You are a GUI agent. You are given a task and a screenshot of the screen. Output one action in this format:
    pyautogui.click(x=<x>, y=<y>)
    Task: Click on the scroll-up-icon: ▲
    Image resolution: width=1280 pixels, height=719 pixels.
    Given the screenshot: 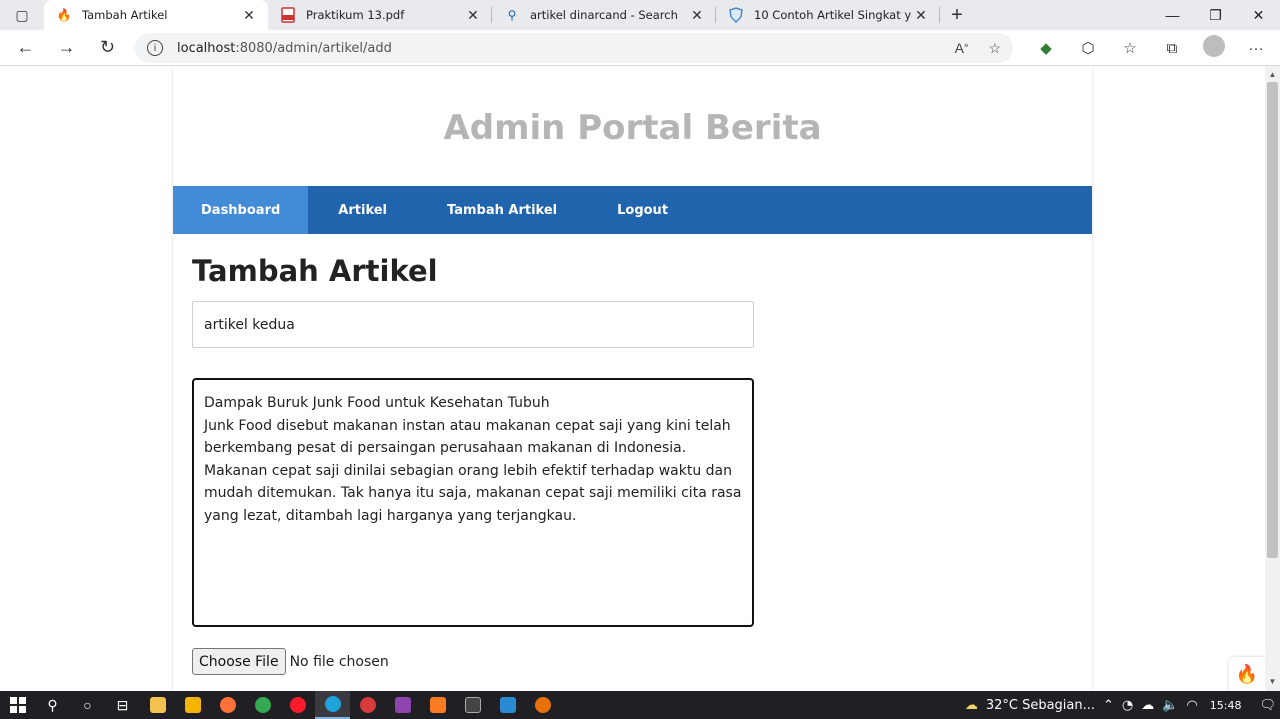 What is the action you would take?
    pyautogui.click(x=1272, y=75)
    